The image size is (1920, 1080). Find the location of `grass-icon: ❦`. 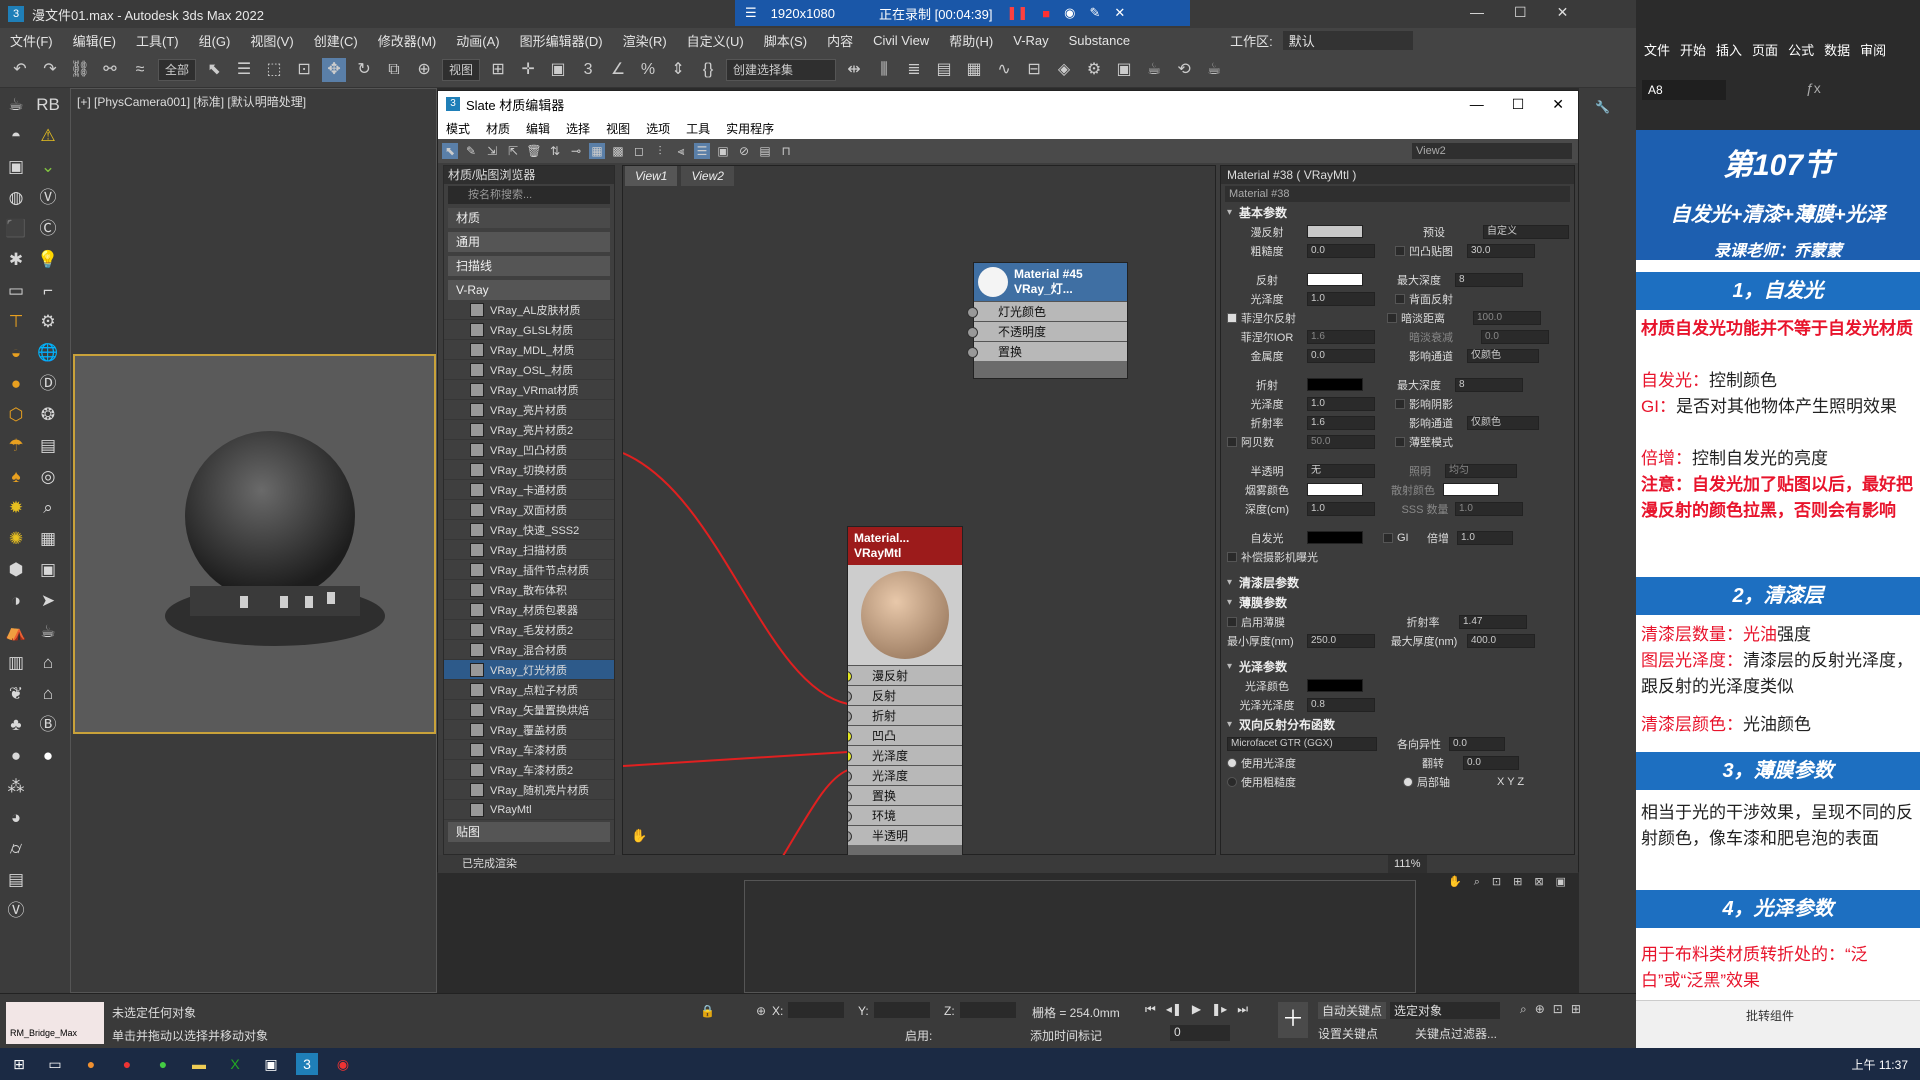

grass-icon: ❦ is located at coordinates (16, 694).